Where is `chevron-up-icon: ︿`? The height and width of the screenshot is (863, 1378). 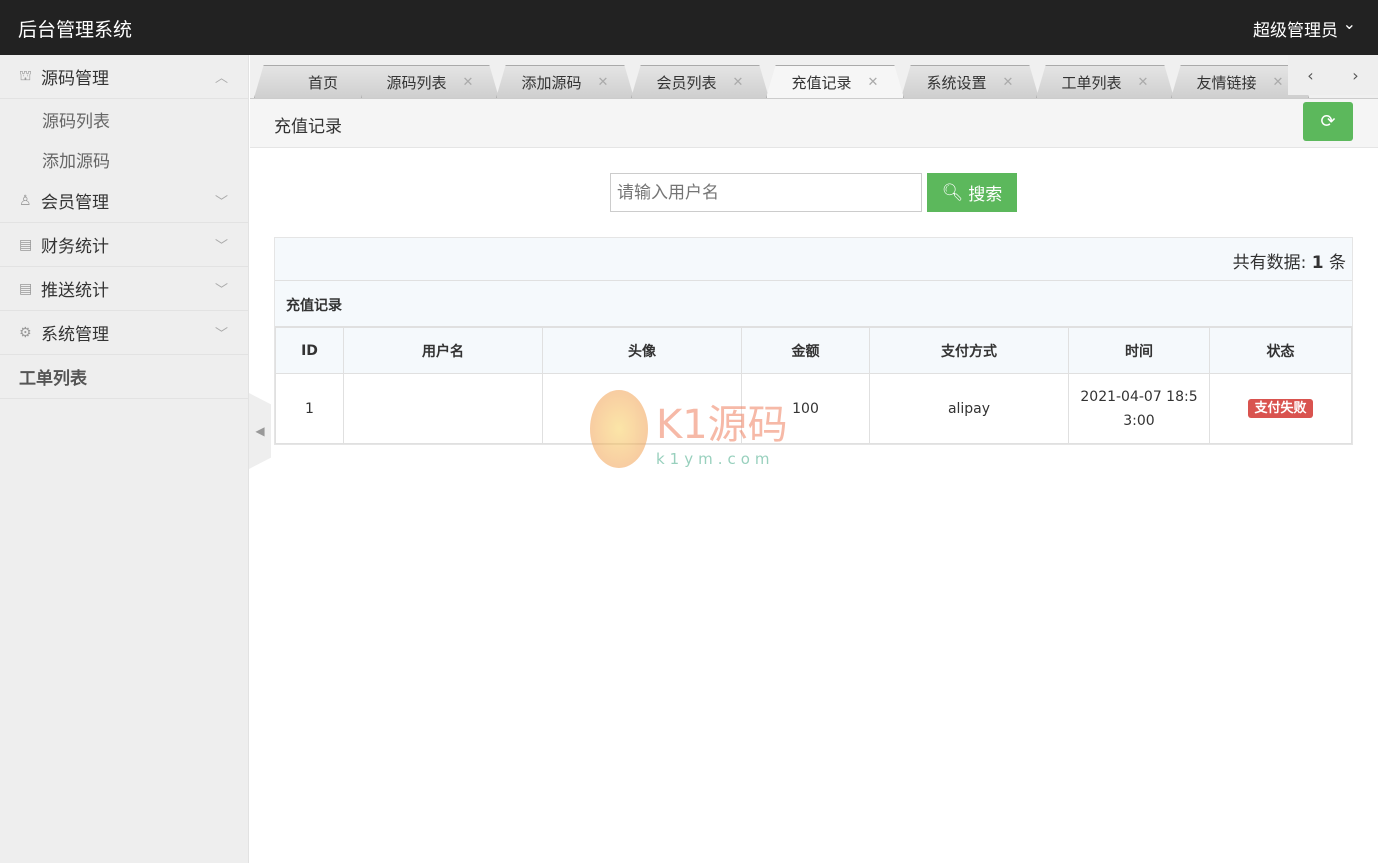 chevron-up-icon: ︿ is located at coordinates (221, 78).